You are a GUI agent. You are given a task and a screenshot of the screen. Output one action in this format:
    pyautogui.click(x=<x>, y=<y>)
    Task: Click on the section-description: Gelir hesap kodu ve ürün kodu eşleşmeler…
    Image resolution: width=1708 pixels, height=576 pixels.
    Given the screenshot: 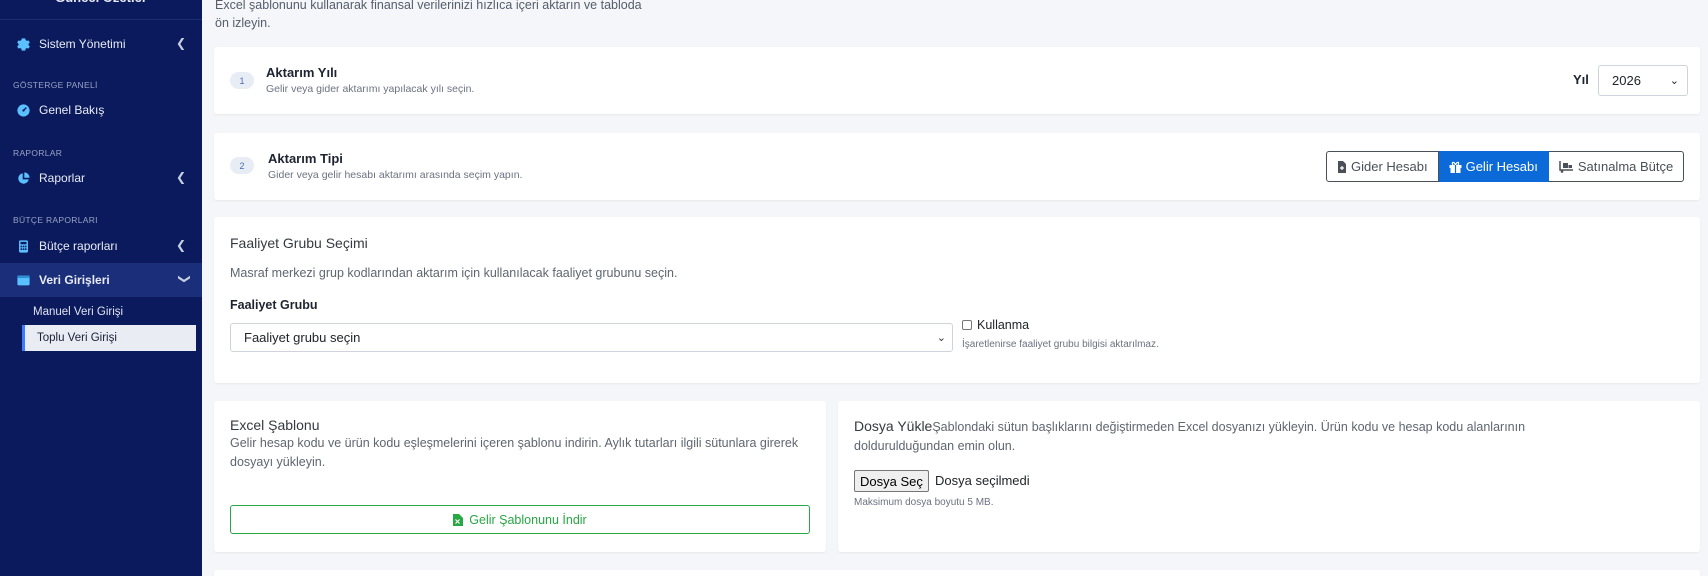 What is the action you would take?
    pyautogui.click(x=514, y=452)
    